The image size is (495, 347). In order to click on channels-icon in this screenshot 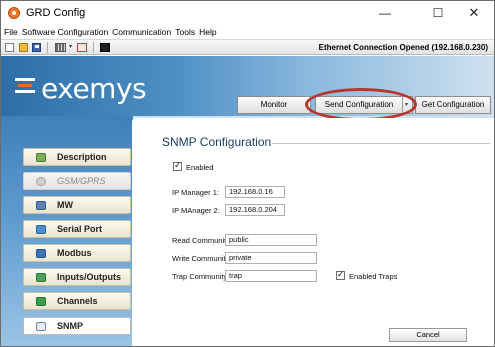, I will do `click(41, 301)`.